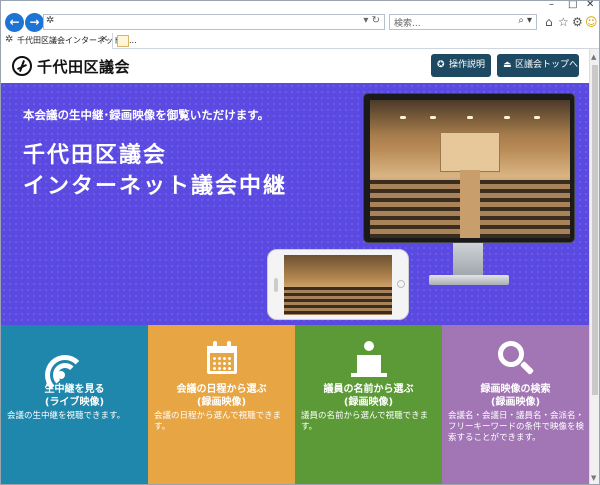  What do you see at coordinates (22, 66) in the screenshot?
I see `chiyoda-logo-icon` at bounding box center [22, 66].